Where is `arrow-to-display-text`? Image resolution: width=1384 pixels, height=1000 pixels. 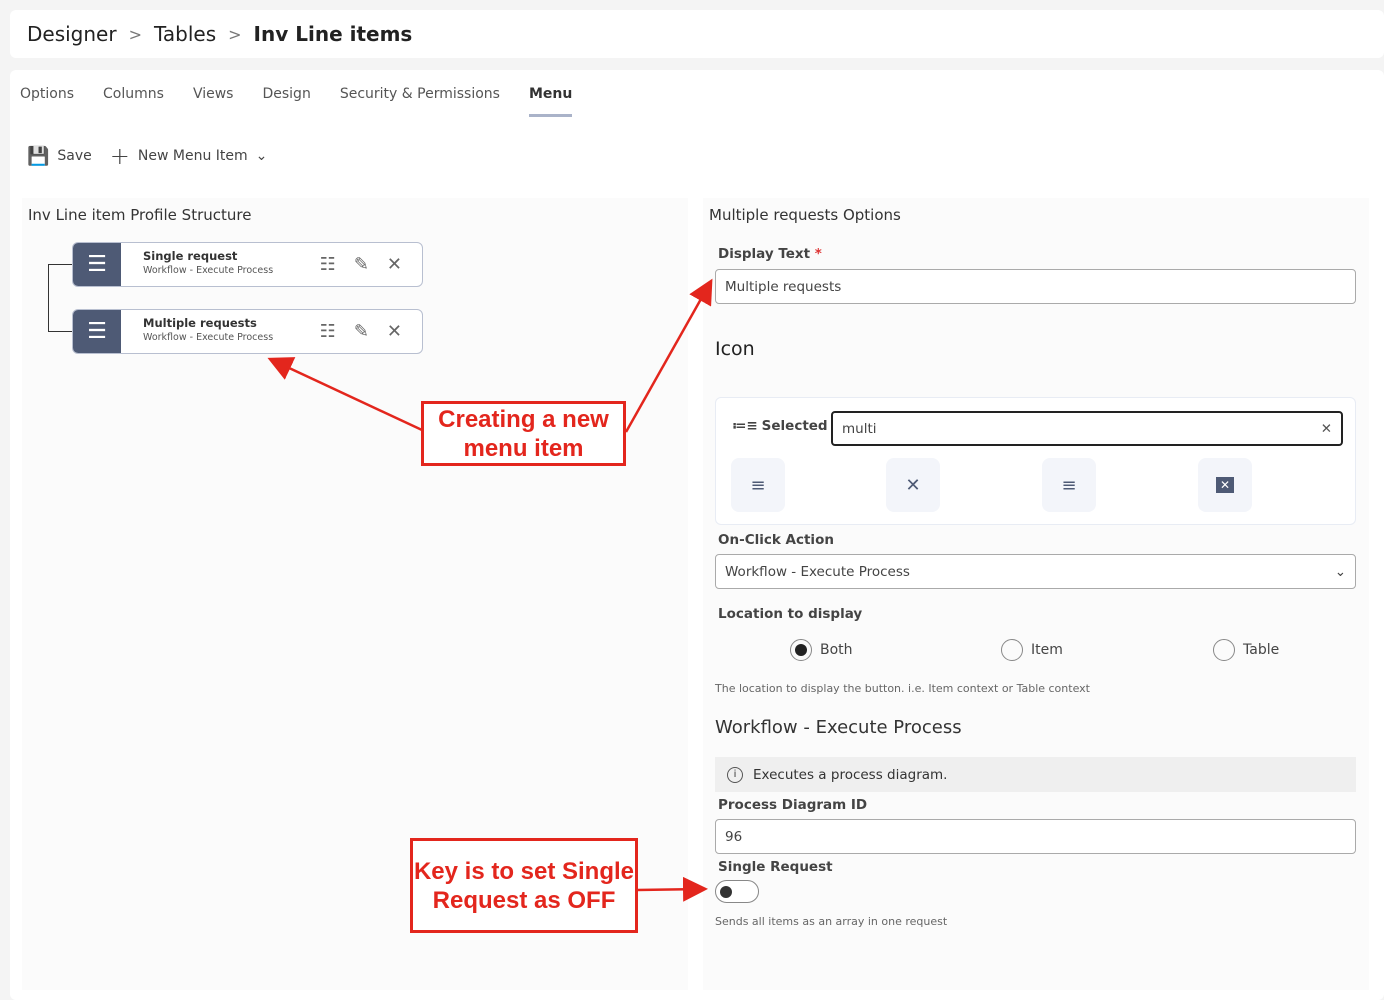
arrow-to-display-text is located at coordinates (668, 355).